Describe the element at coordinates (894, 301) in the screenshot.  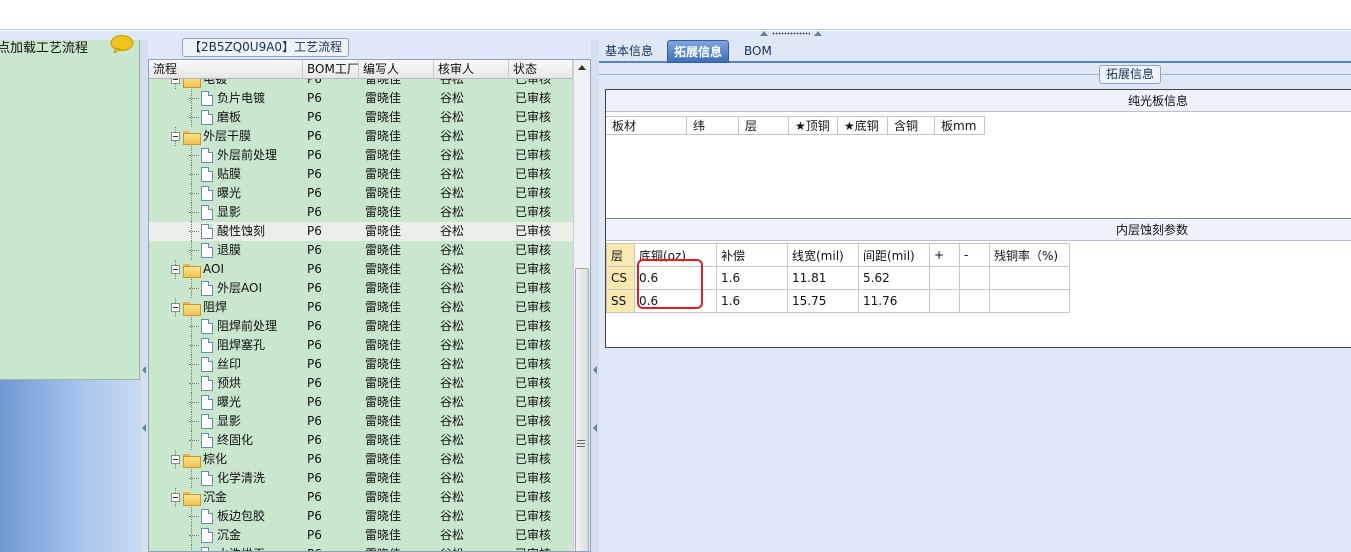
I see `etch-cell-spacing: 11.76` at that location.